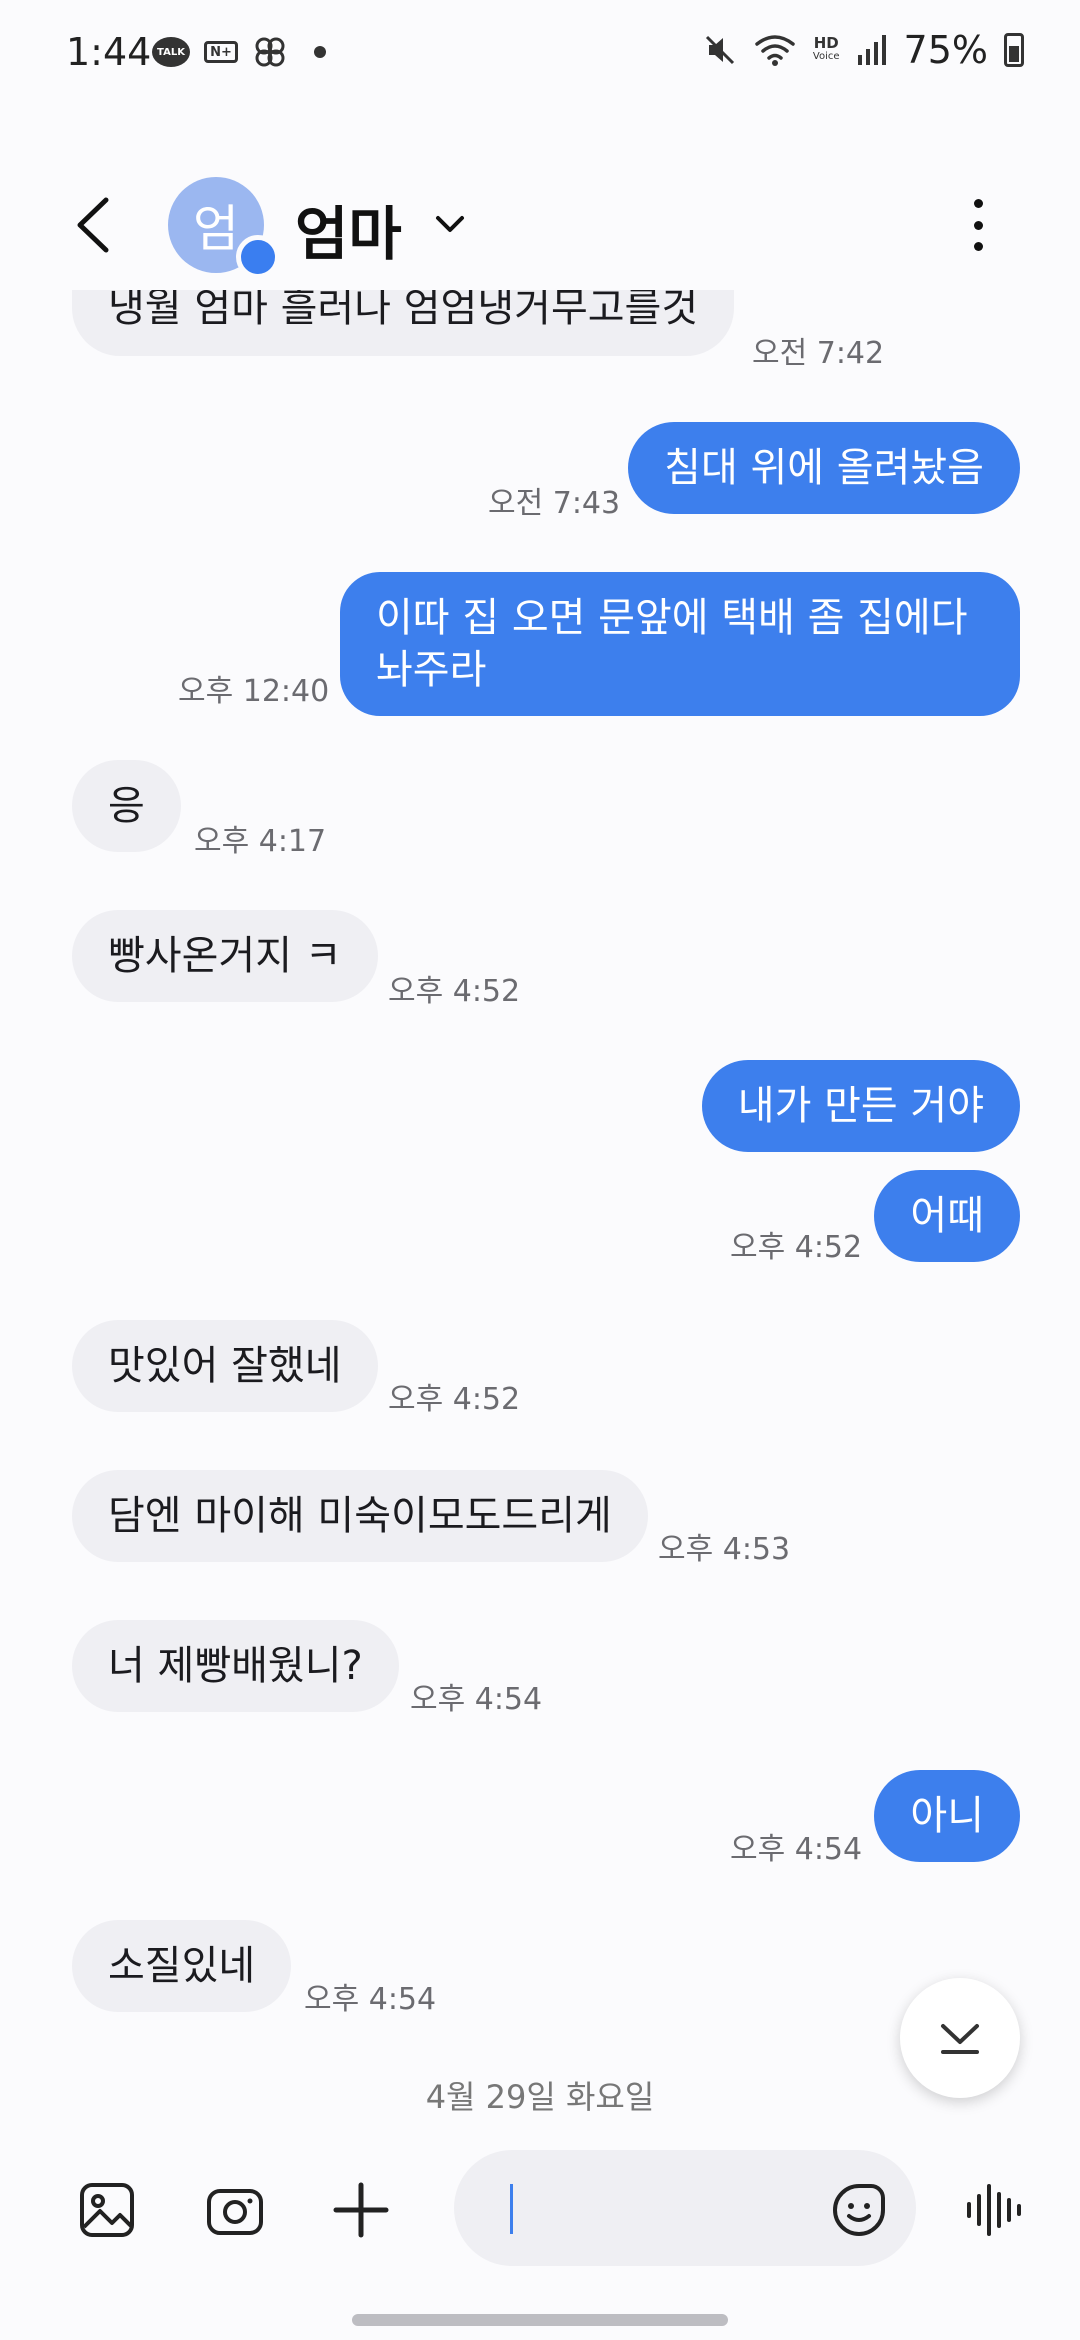  Describe the element at coordinates (403, 310) in the screenshot. I see `message-text: 냉월 엄마 흘러나 엄엄냉거무고를것` at that location.